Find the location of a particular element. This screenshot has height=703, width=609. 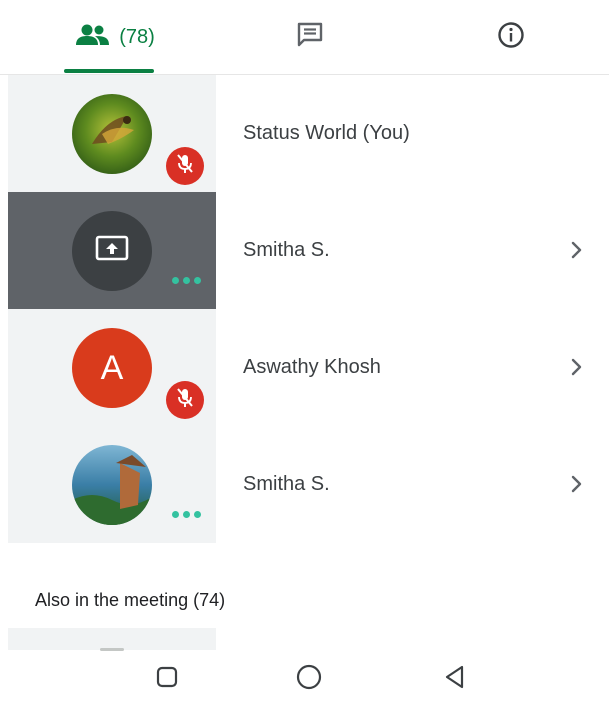

participant-name: Aswathy Khosh is located at coordinates (312, 367).